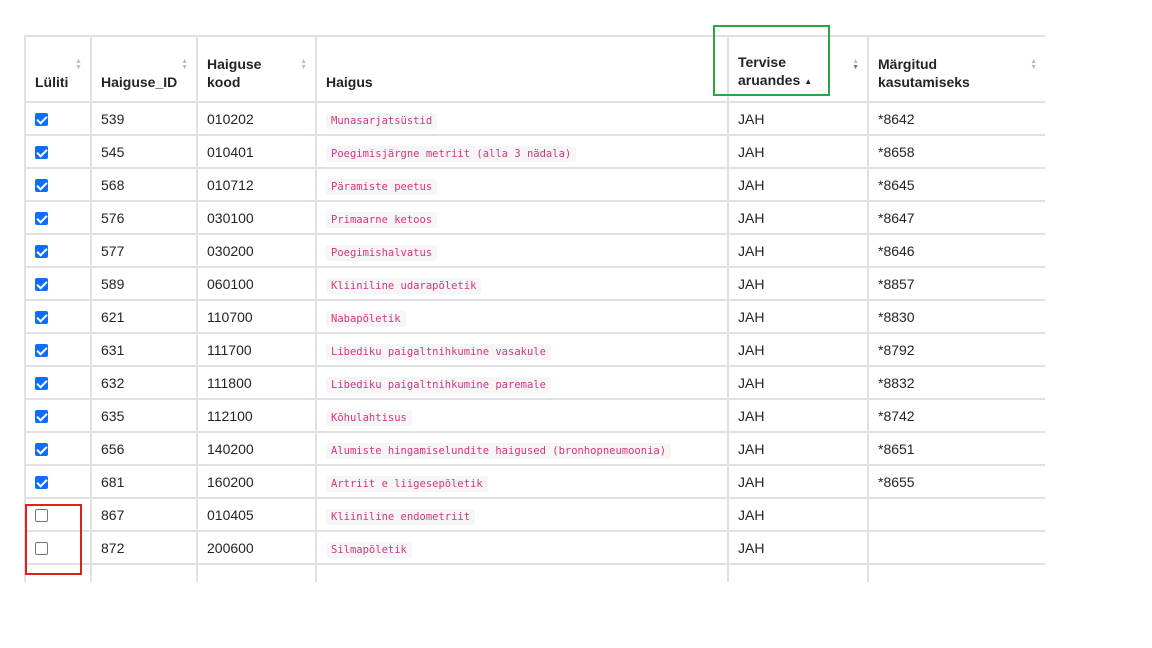 The height and width of the screenshot is (648, 1152). What do you see at coordinates (230, 415) in the screenshot?
I see `disease-code-cell-value: 112100` at bounding box center [230, 415].